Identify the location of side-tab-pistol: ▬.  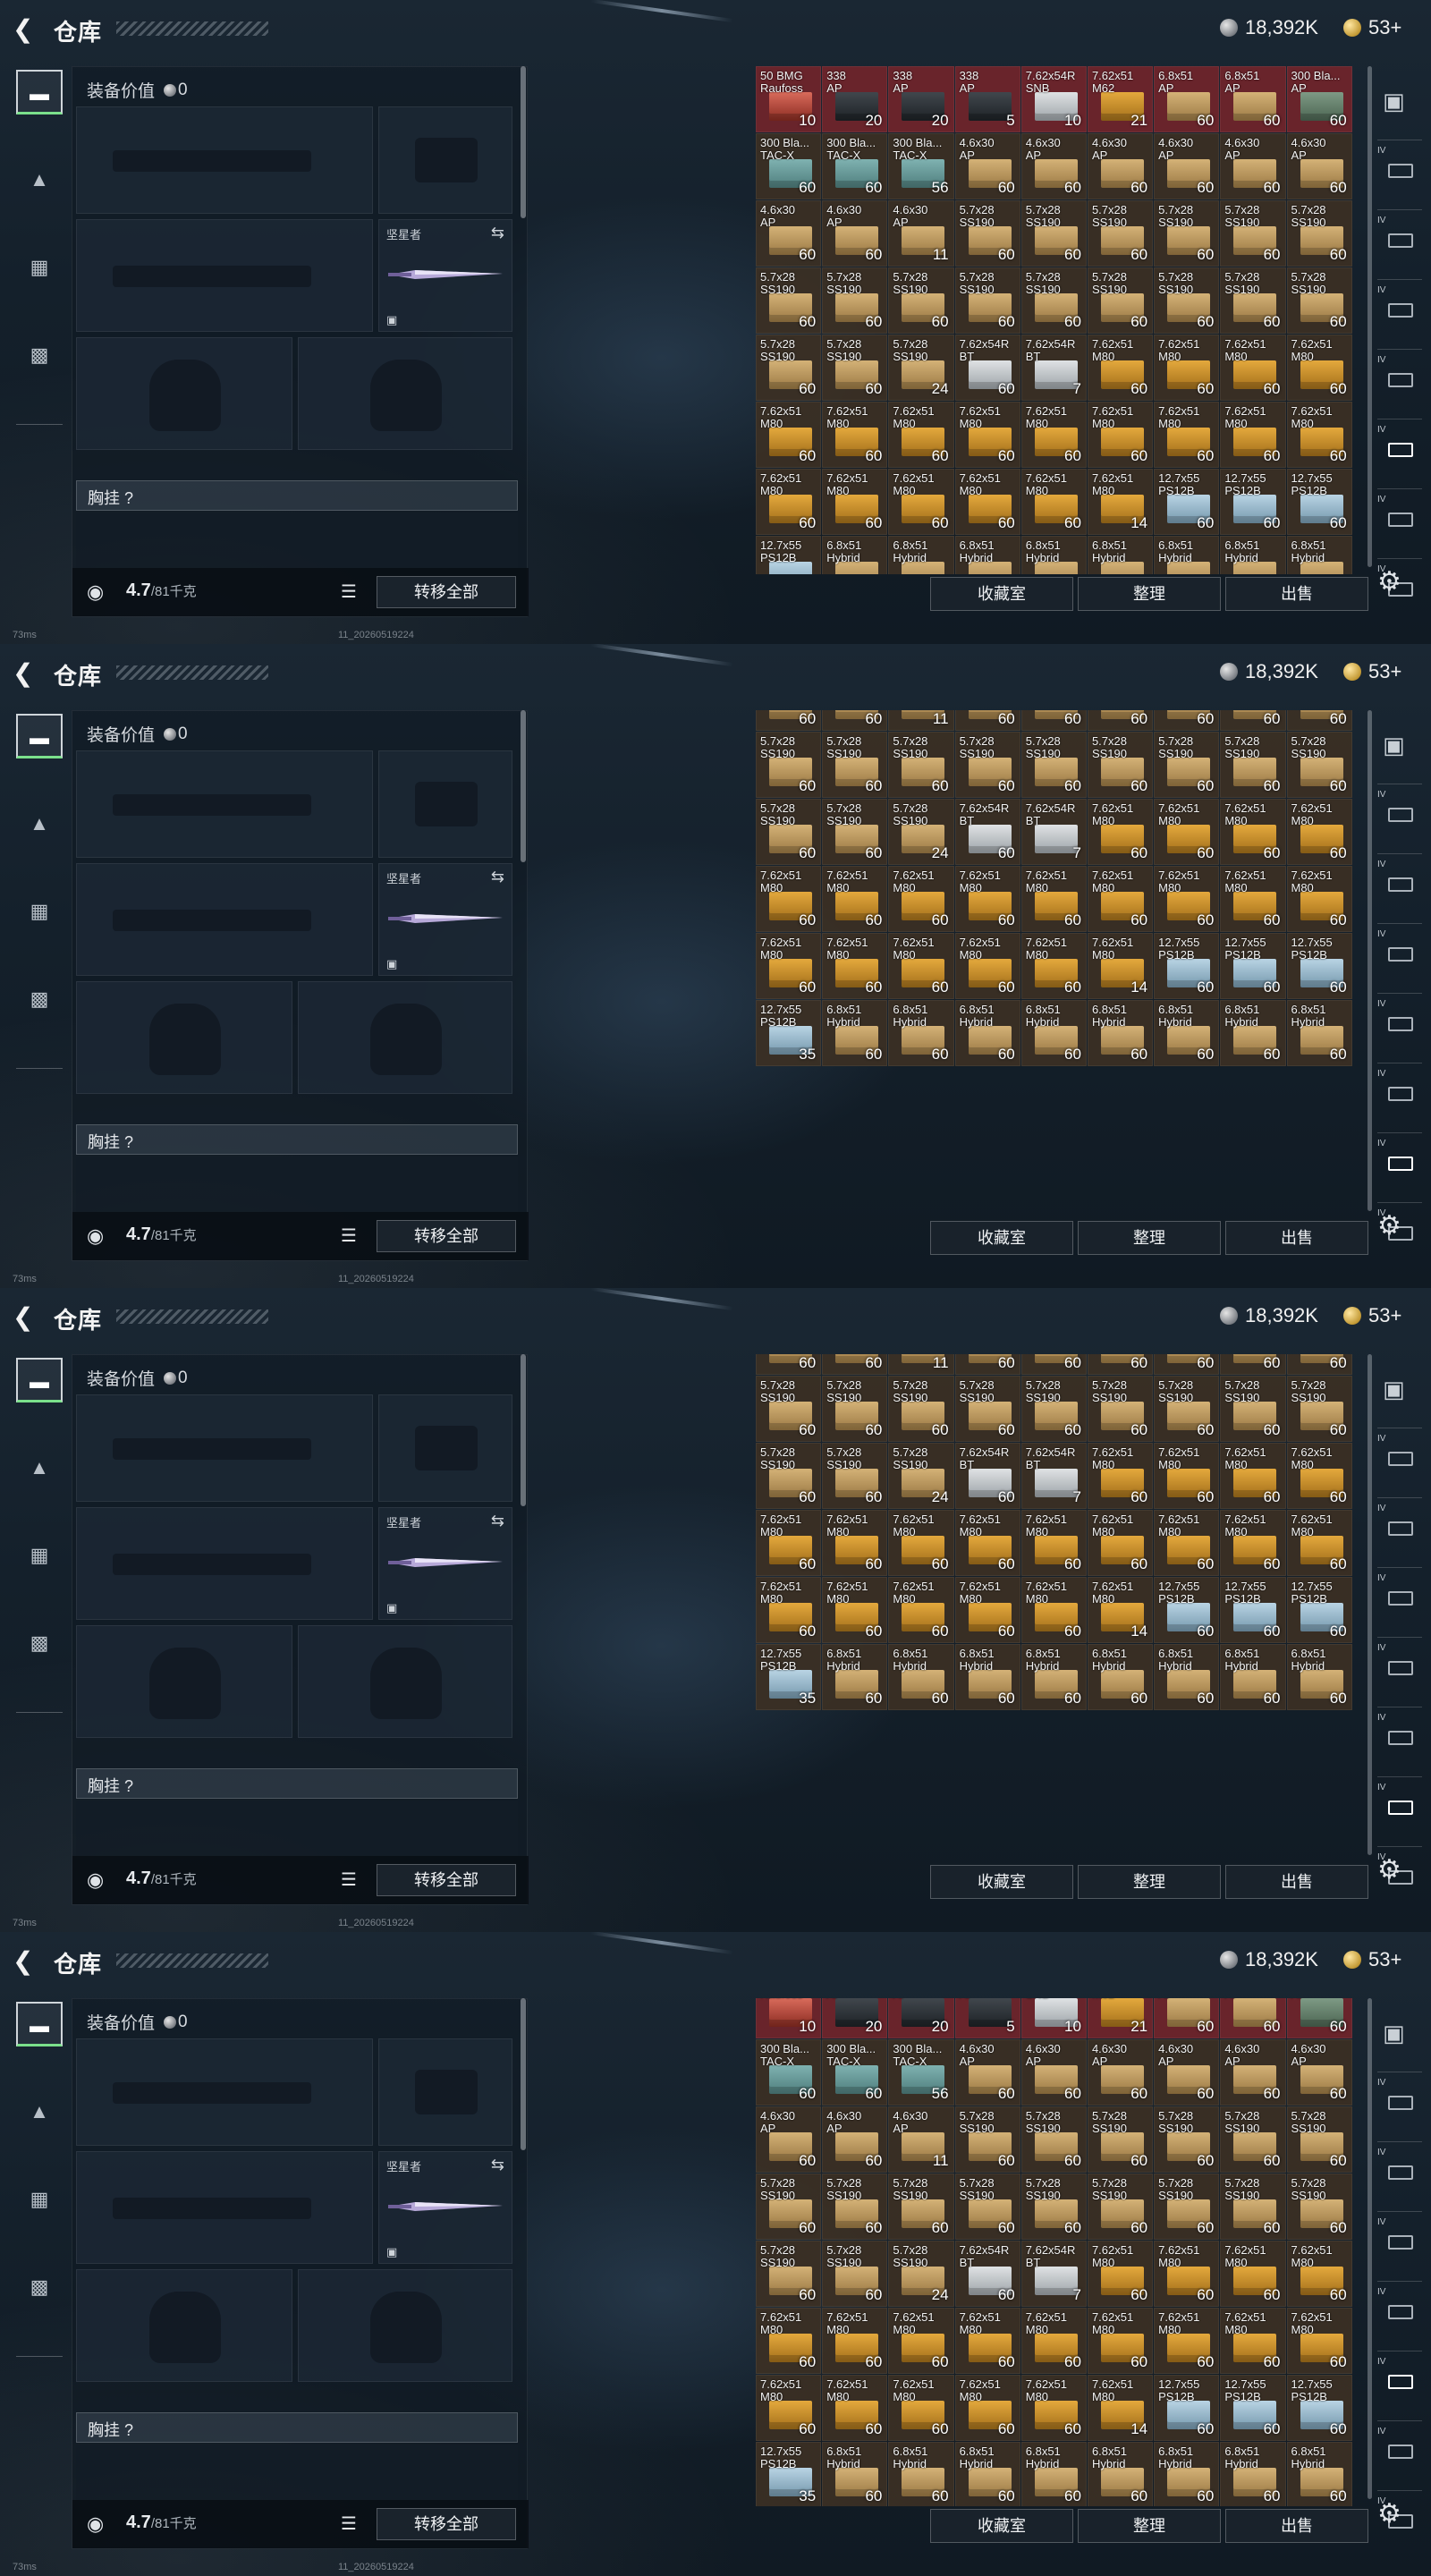
(40, 736).